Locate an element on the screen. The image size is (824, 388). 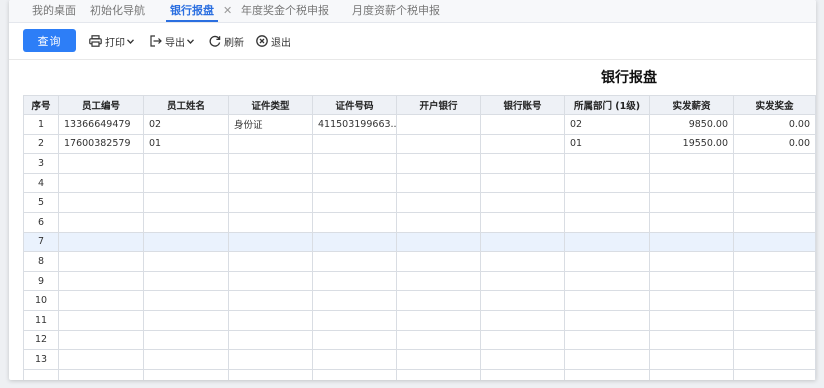
column-header: 员工编号 is located at coordinates (101, 105).